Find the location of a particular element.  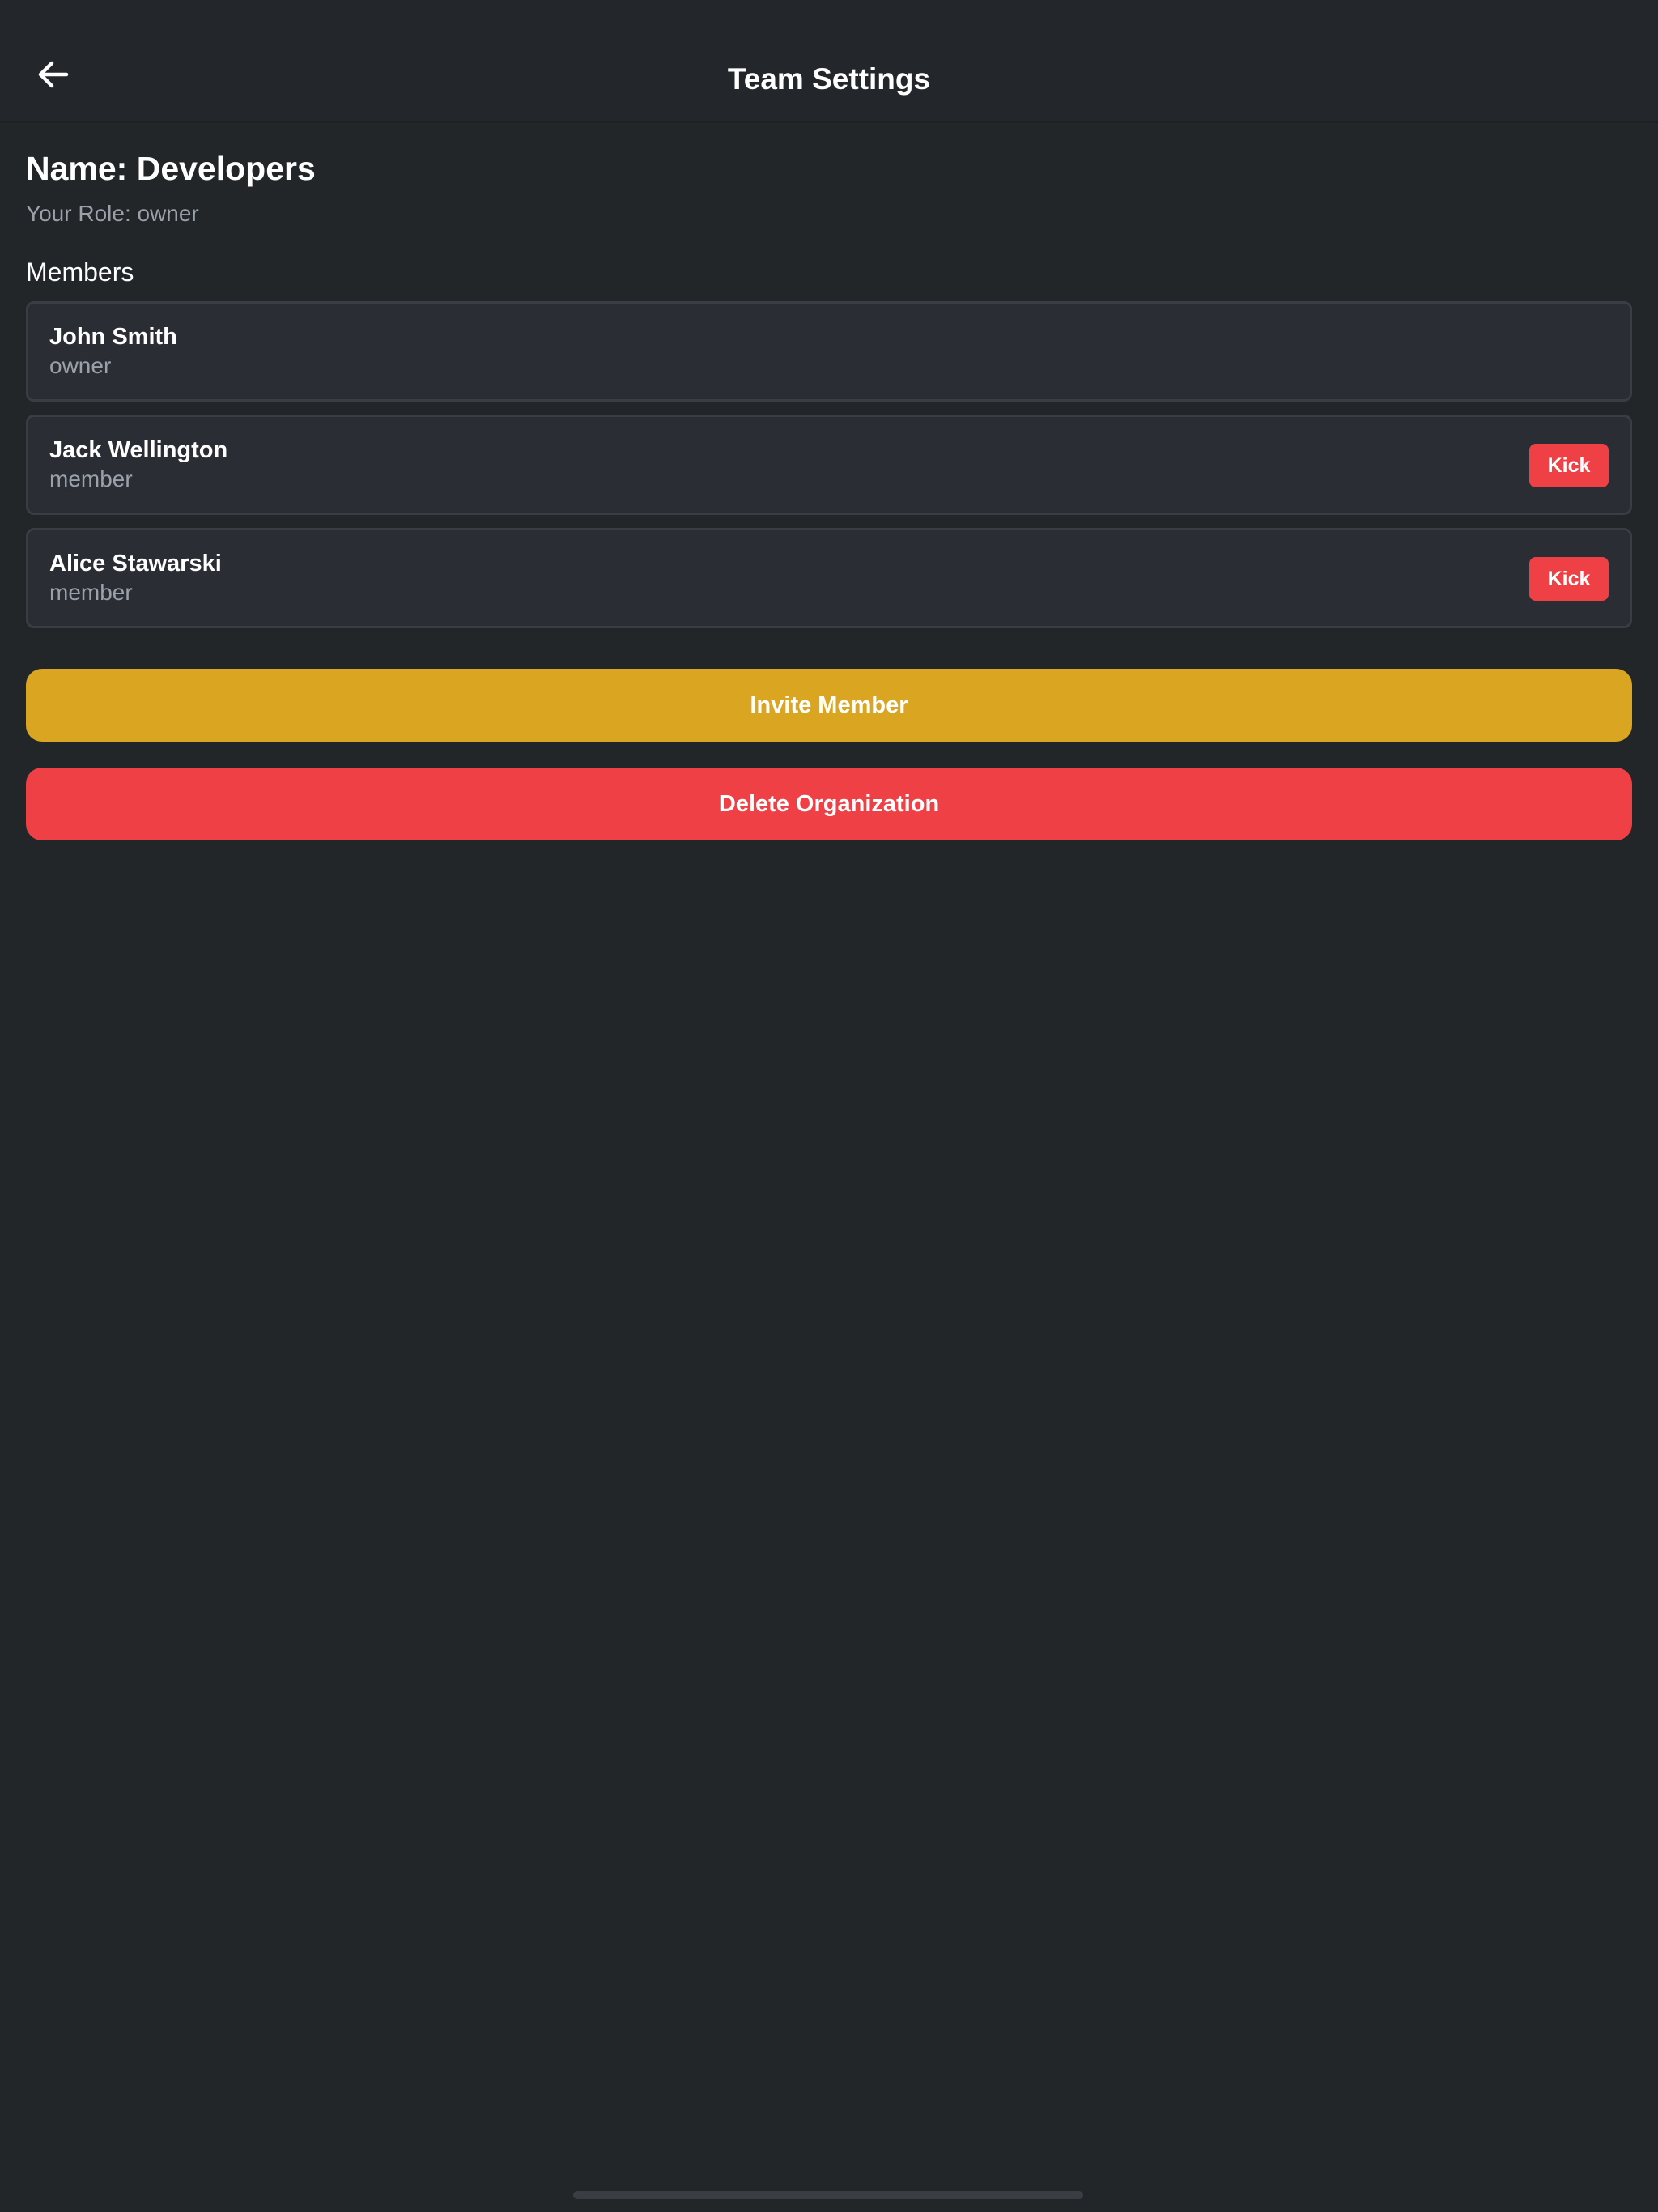

member-card-alice-stawarski: Alice Stawarski member Kick is located at coordinates (829, 578).